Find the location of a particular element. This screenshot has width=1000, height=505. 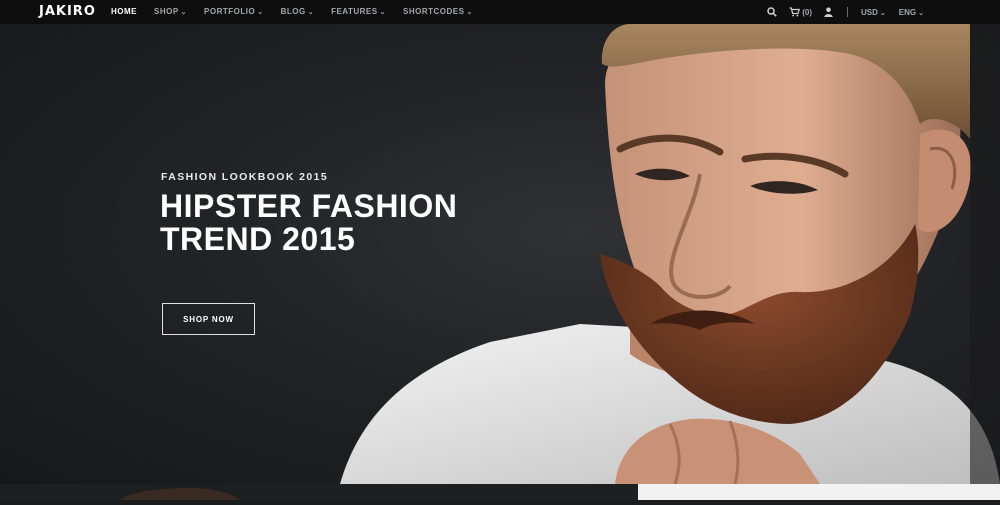

currency-label: USD is located at coordinates (869, 12).